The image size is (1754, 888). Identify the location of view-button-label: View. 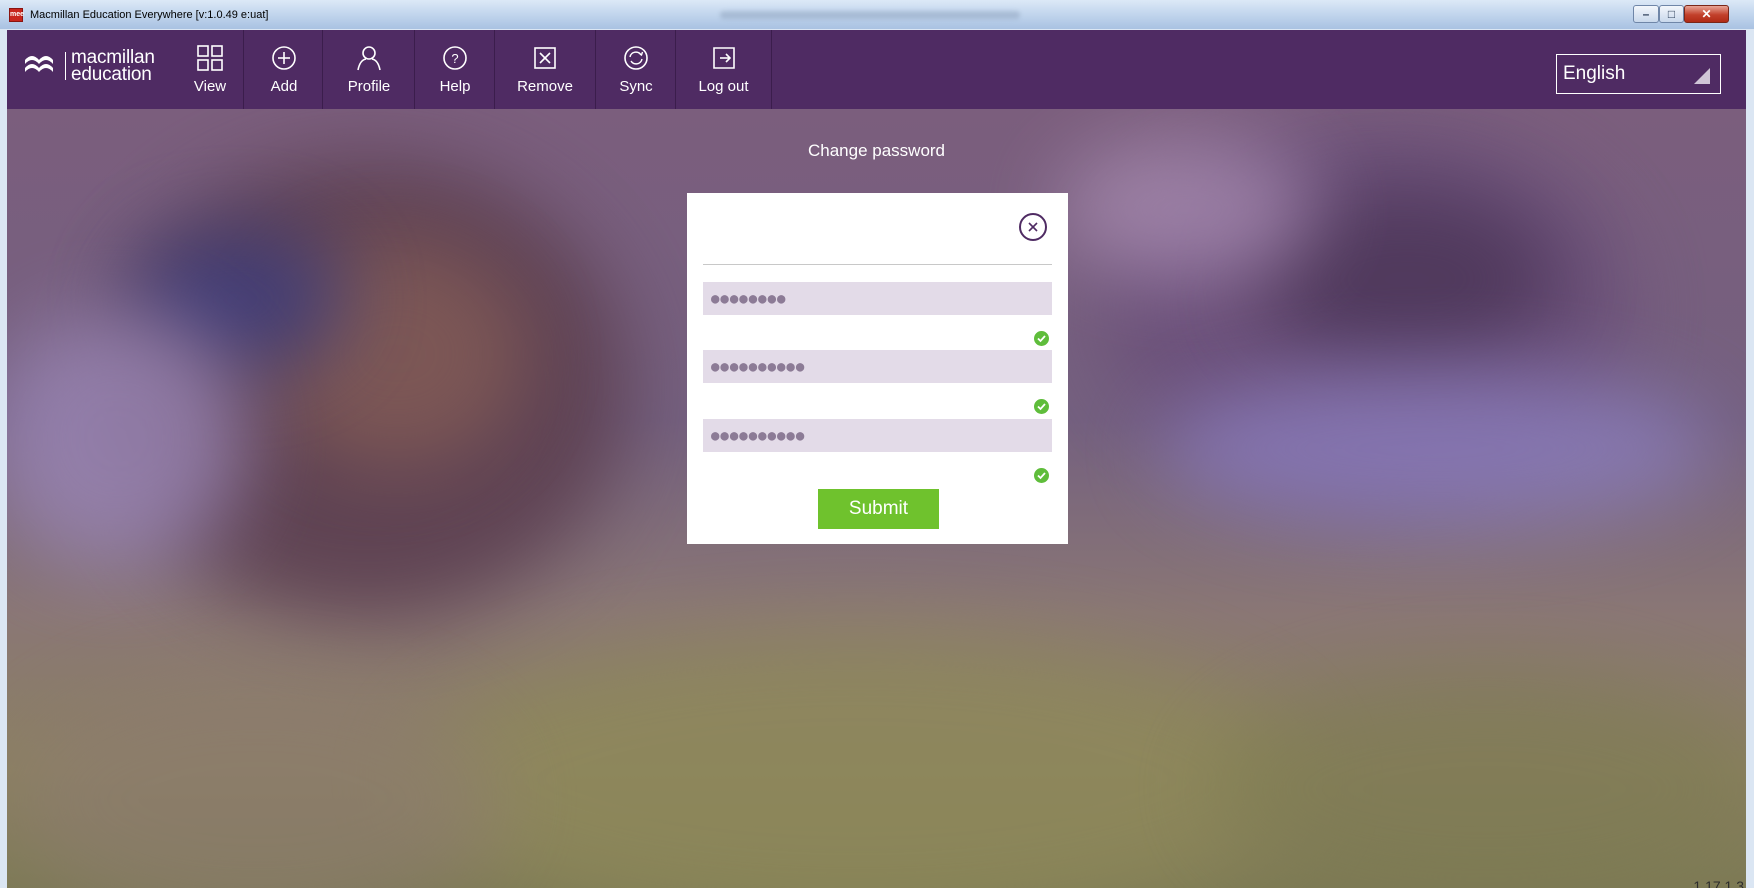
(210, 86).